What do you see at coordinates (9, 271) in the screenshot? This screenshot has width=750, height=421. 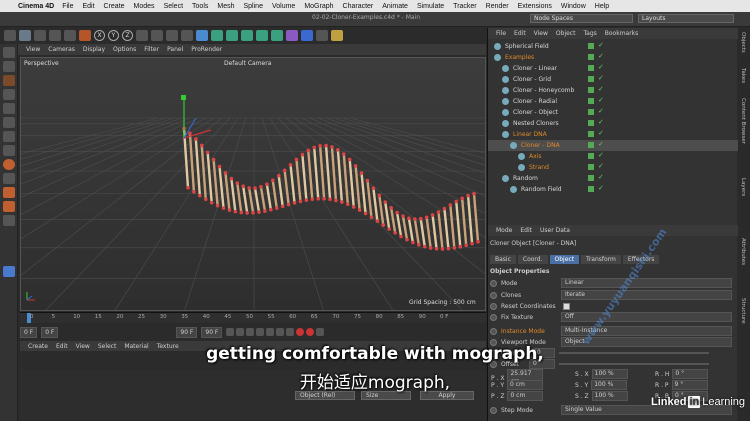 I see `layout-icon` at bounding box center [9, 271].